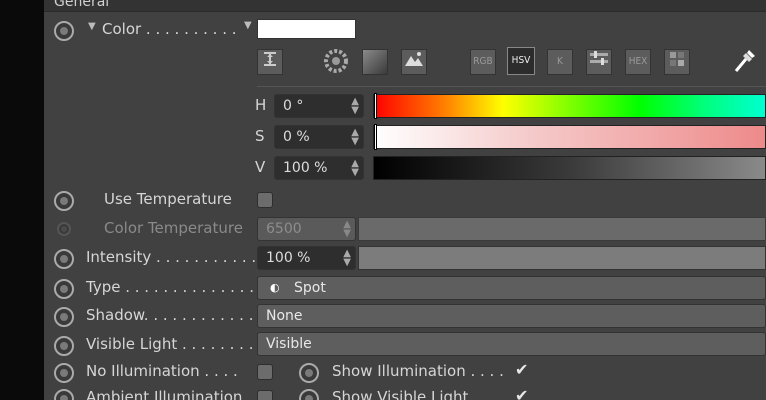 The image size is (766, 400). I want to click on ambient-illumination-label: Ambient Illumination, so click(164, 394).